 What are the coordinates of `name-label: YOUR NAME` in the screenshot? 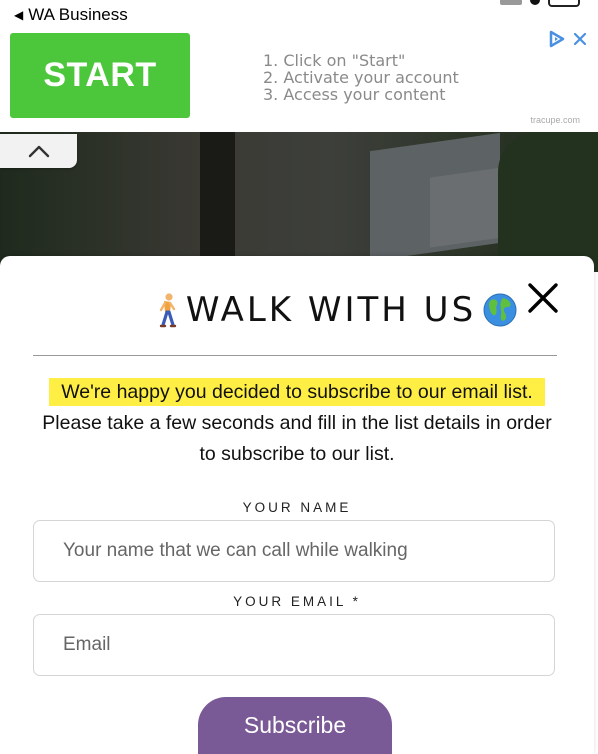 It's located at (297, 507).